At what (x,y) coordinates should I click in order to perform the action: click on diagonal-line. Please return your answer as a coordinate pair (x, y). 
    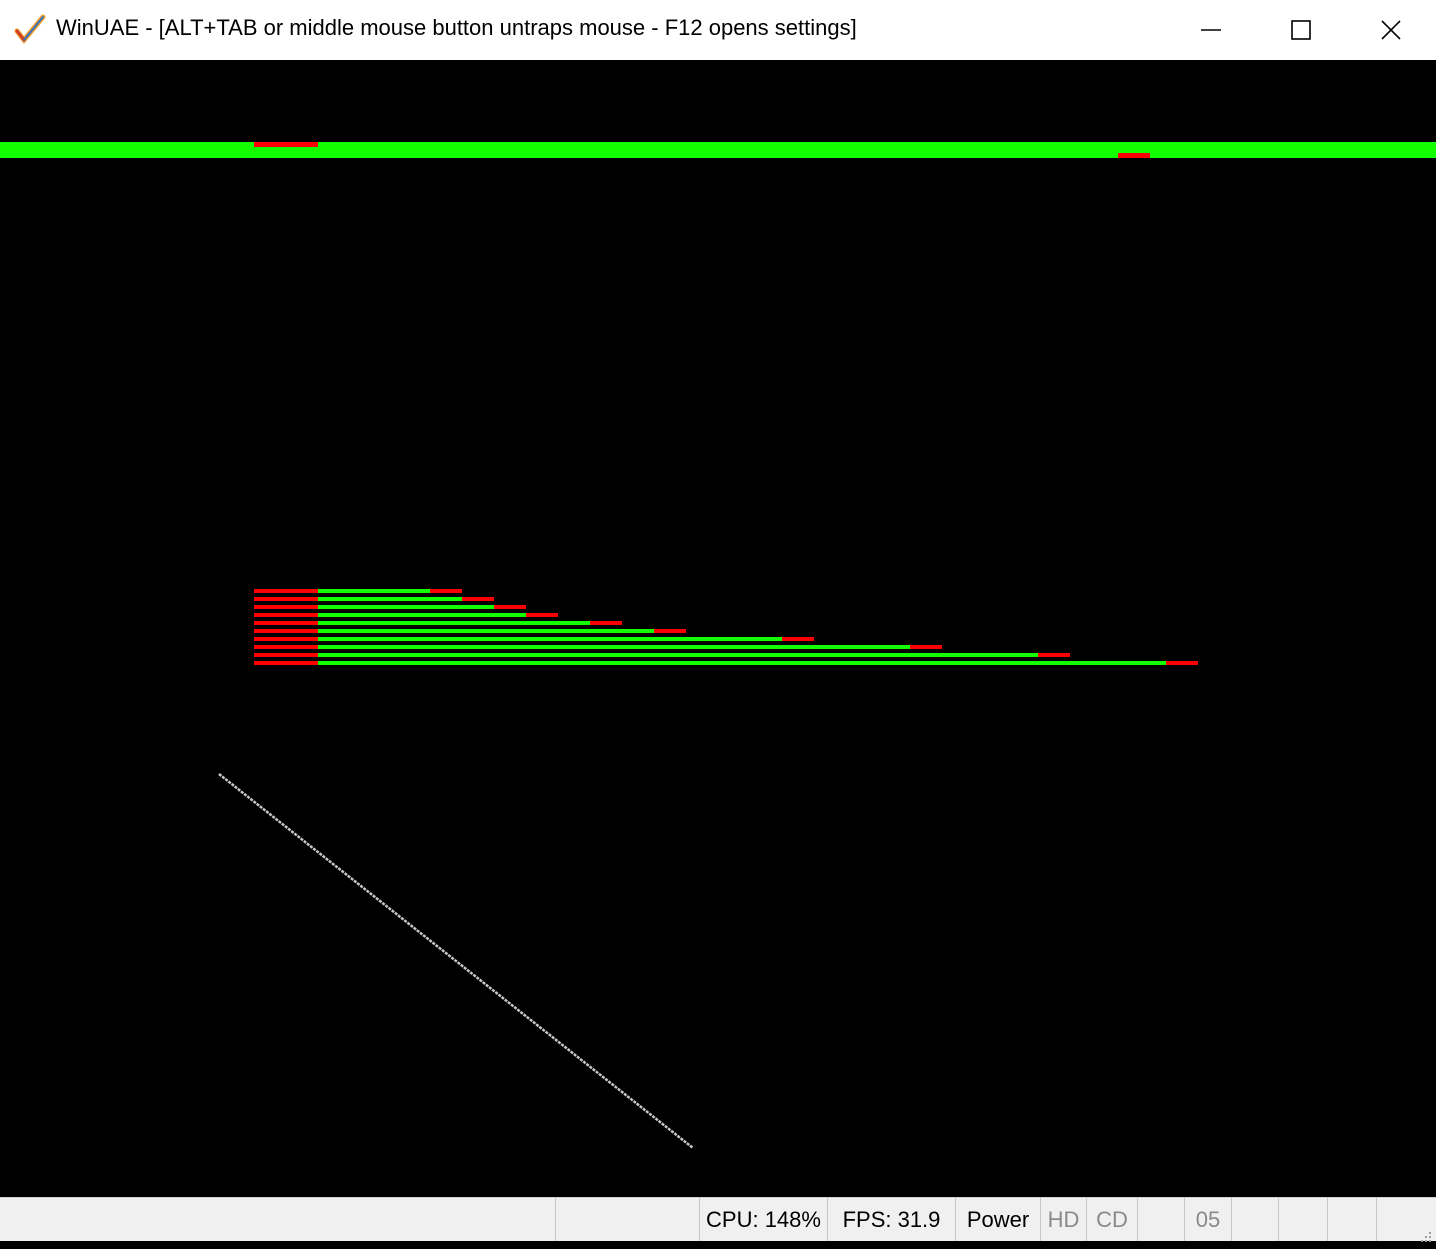
    Looking at the image, I should click on (456, 961).